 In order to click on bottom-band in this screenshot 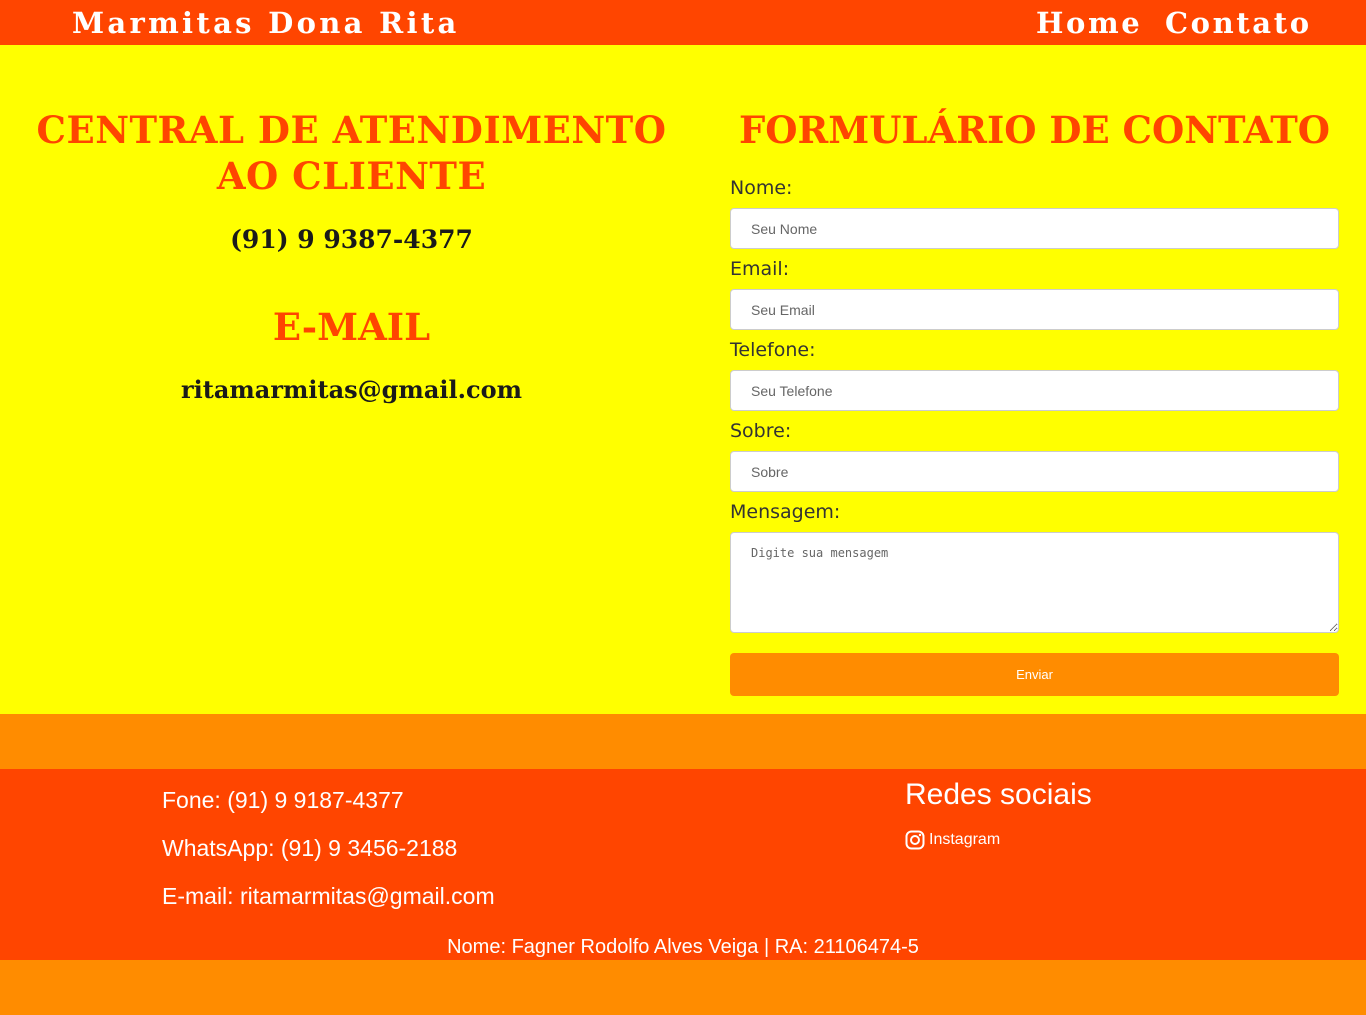, I will do `click(683, 987)`.